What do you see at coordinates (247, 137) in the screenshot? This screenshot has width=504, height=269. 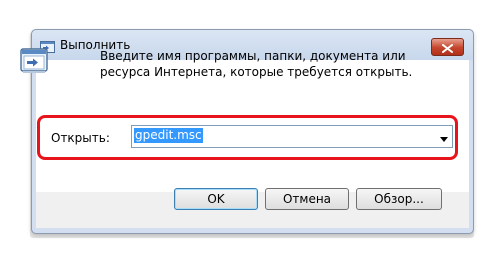 I see `highlight-frame` at bounding box center [247, 137].